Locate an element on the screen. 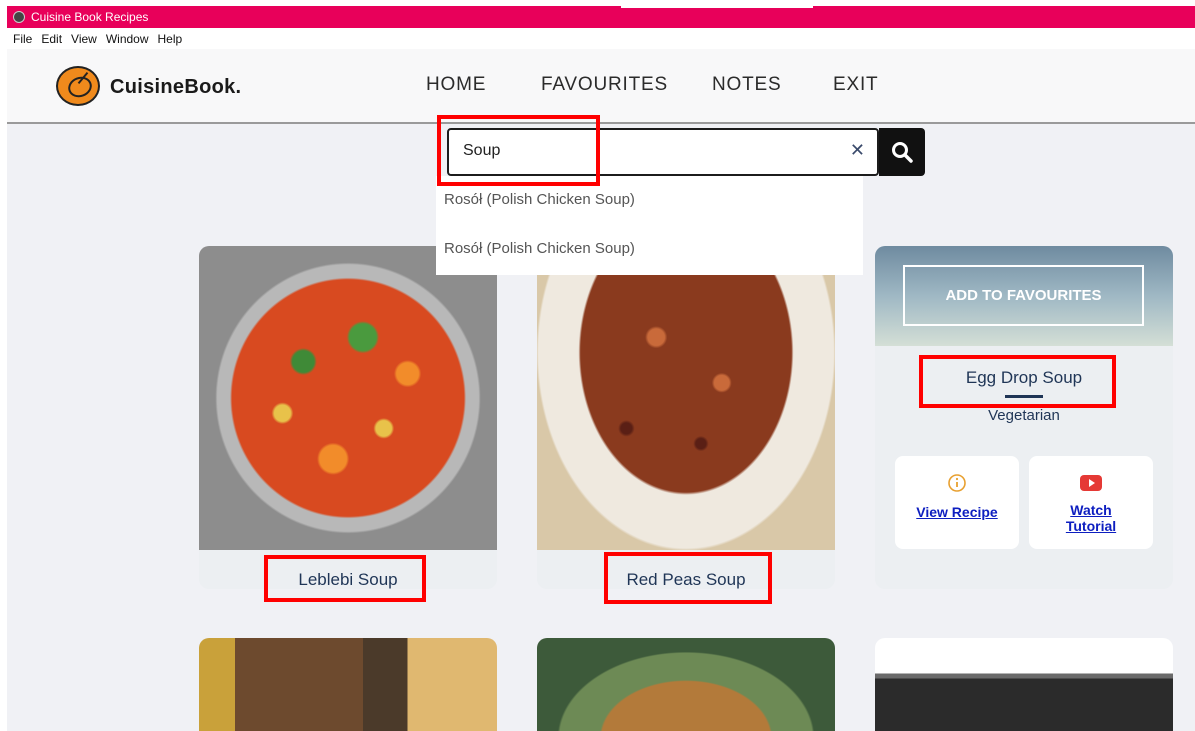 The image size is (1195, 731). recipe-card-red-peas: Red Peas Soup is located at coordinates (686, 417).